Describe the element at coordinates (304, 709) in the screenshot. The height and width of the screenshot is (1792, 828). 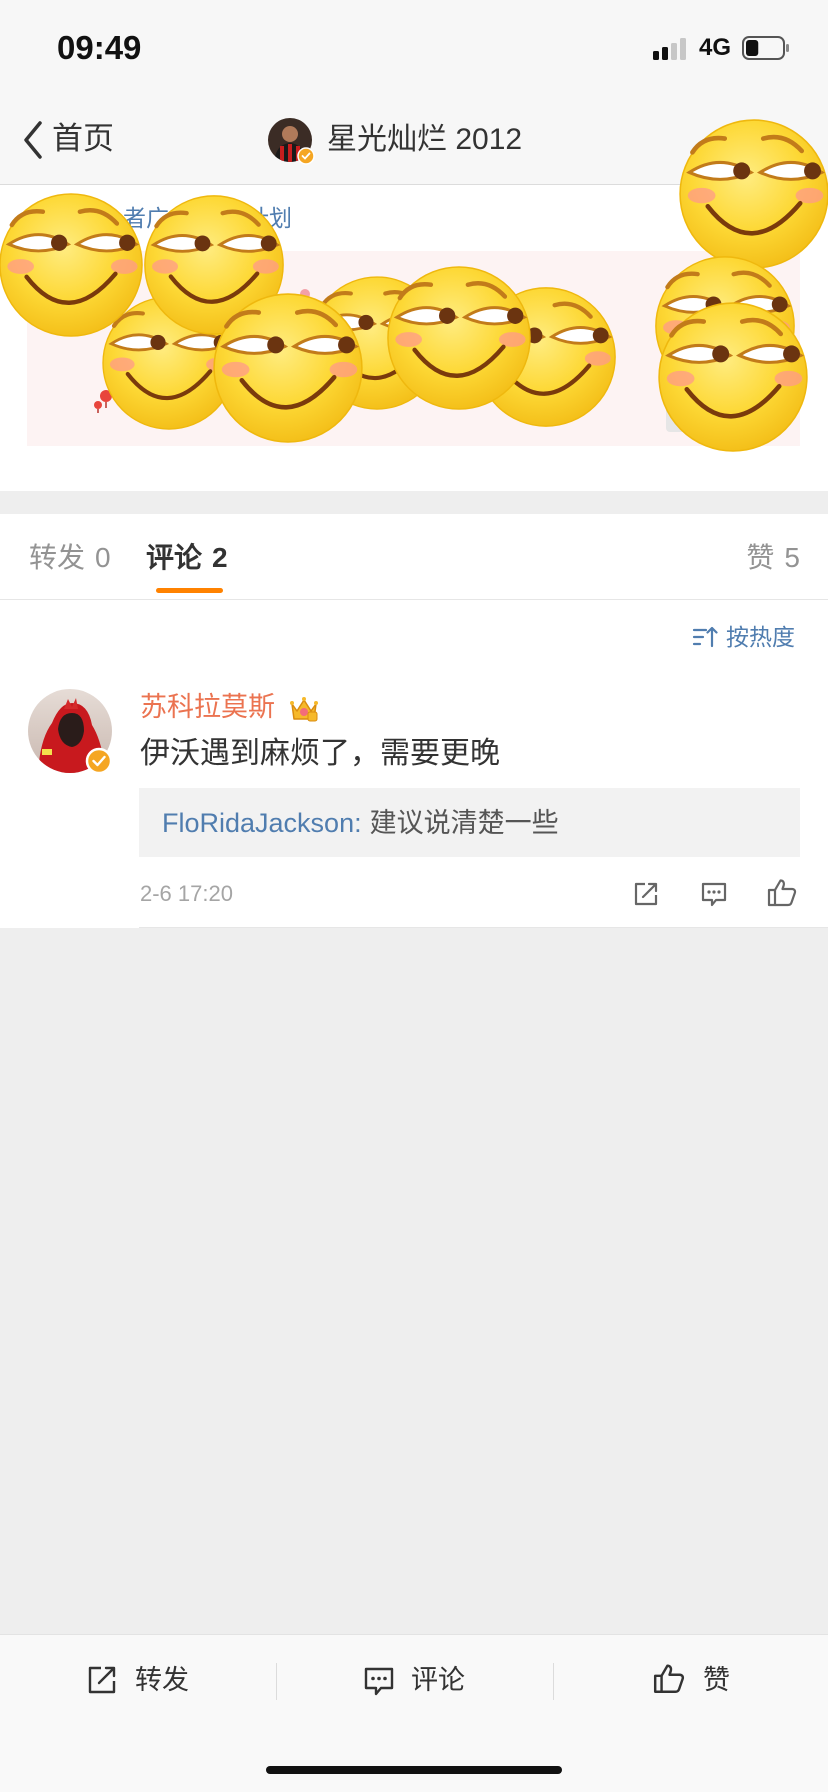
I see `crown-icon` at that location.